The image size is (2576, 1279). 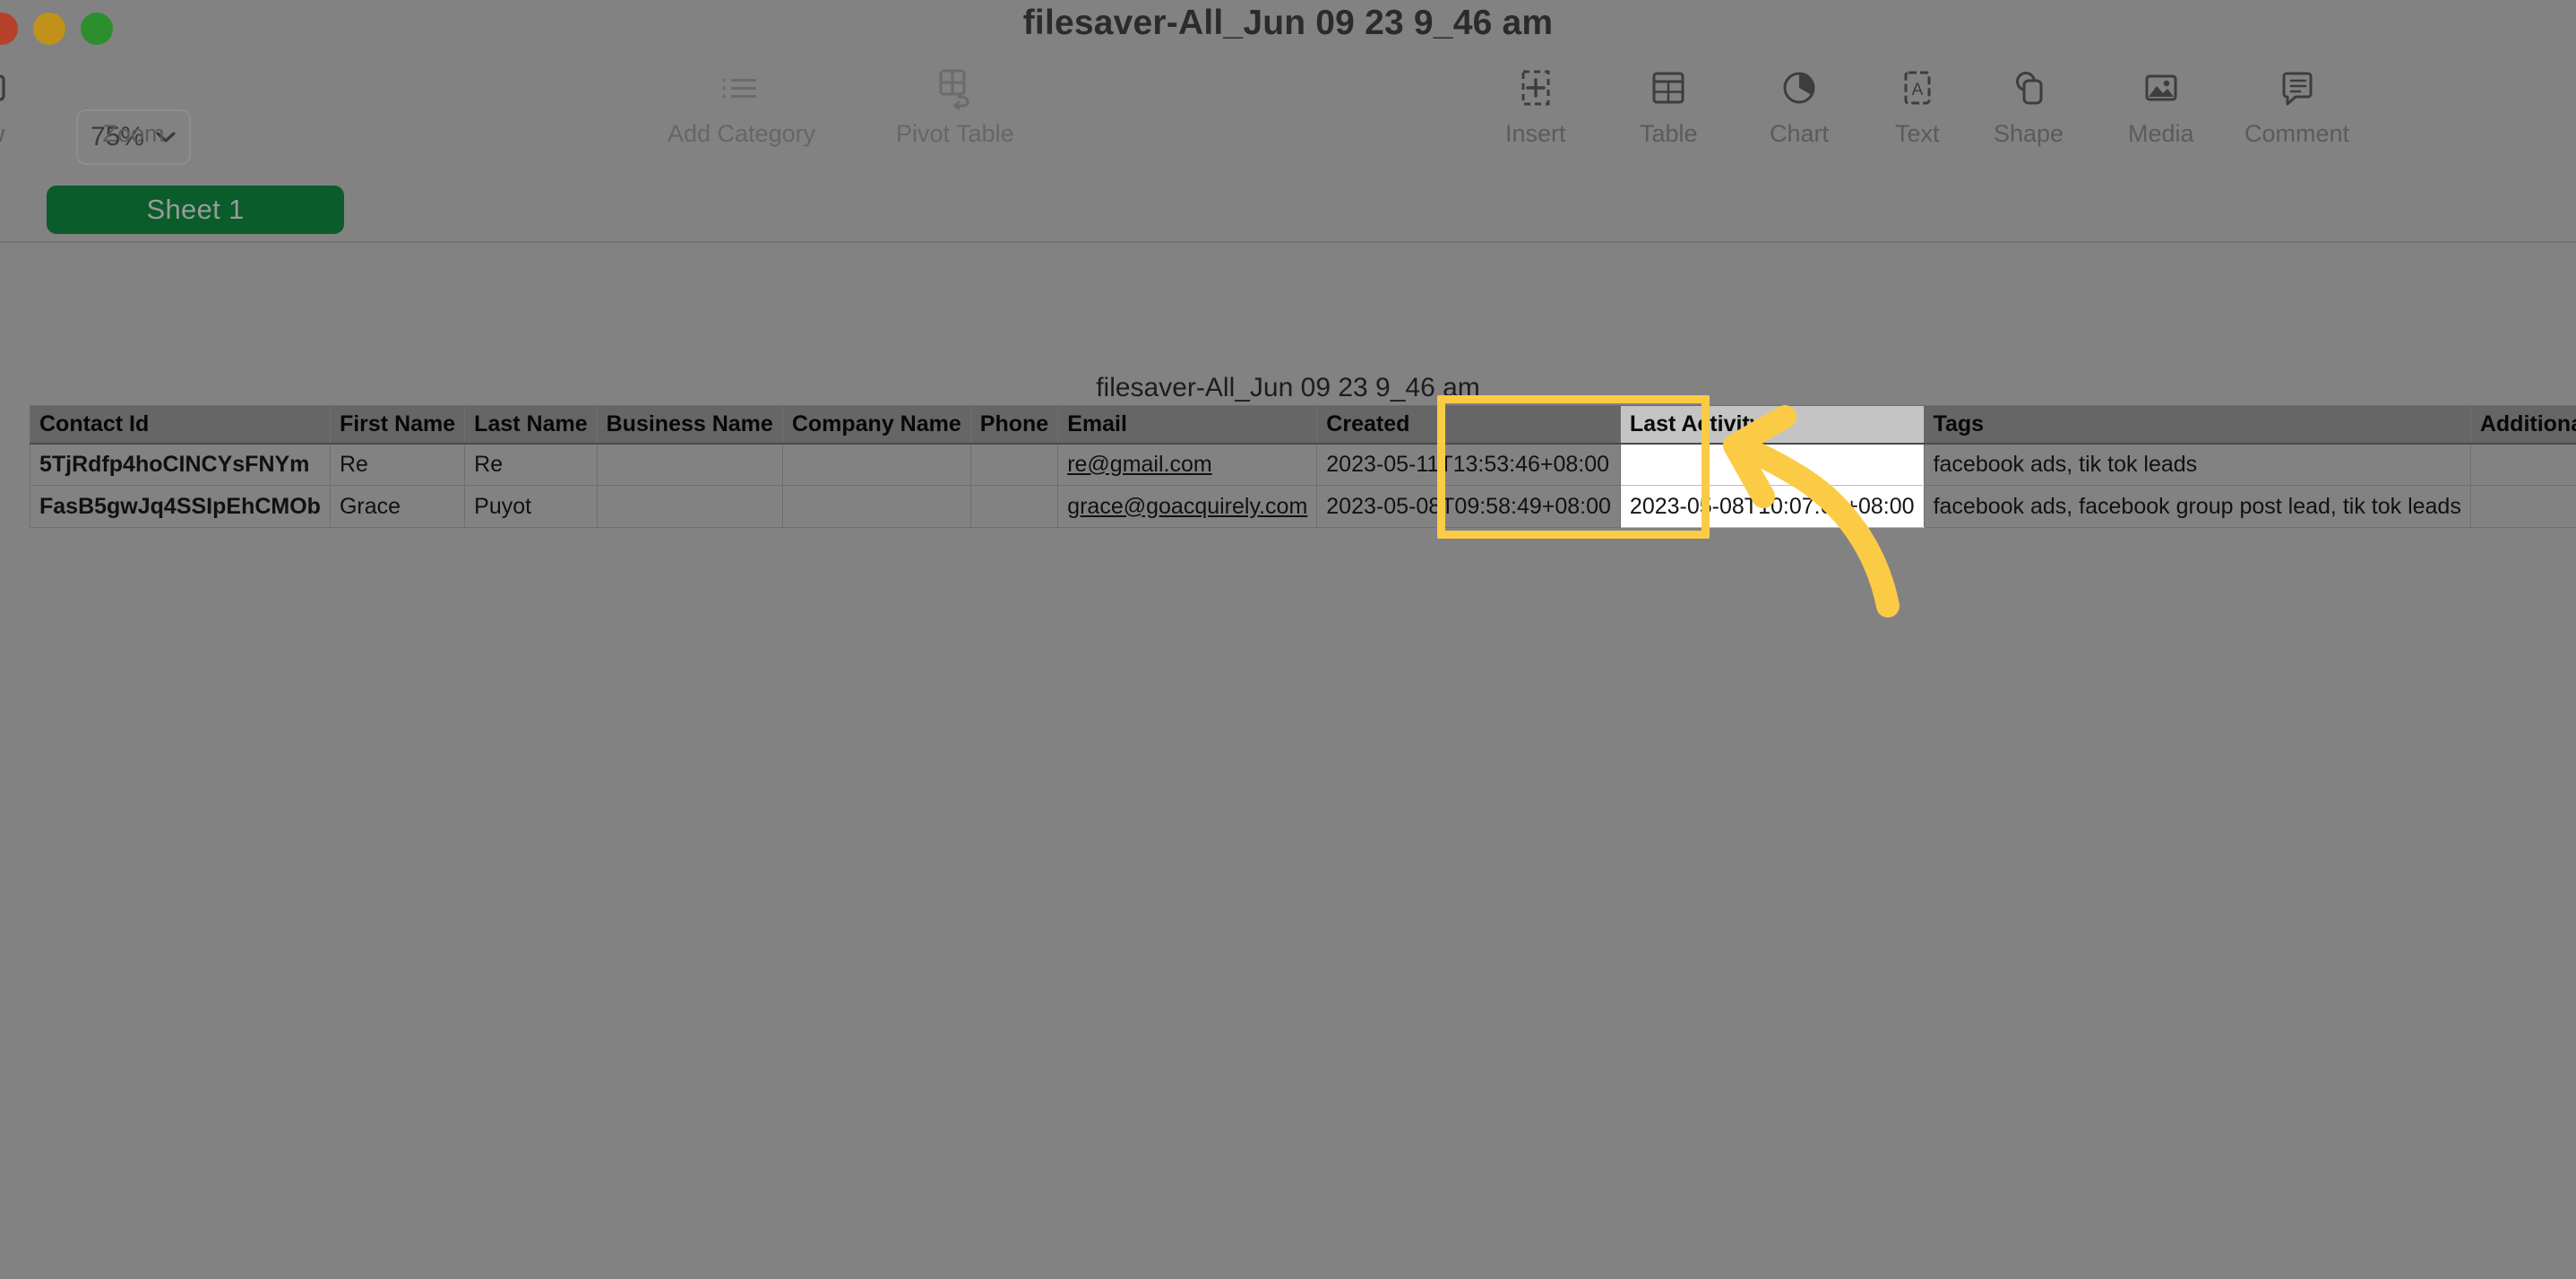 What do you see at coordinates (1772, 425) in the screenshot?
I see `column-header-last-activity: Last Activity` at bounding box center [1772, 425].